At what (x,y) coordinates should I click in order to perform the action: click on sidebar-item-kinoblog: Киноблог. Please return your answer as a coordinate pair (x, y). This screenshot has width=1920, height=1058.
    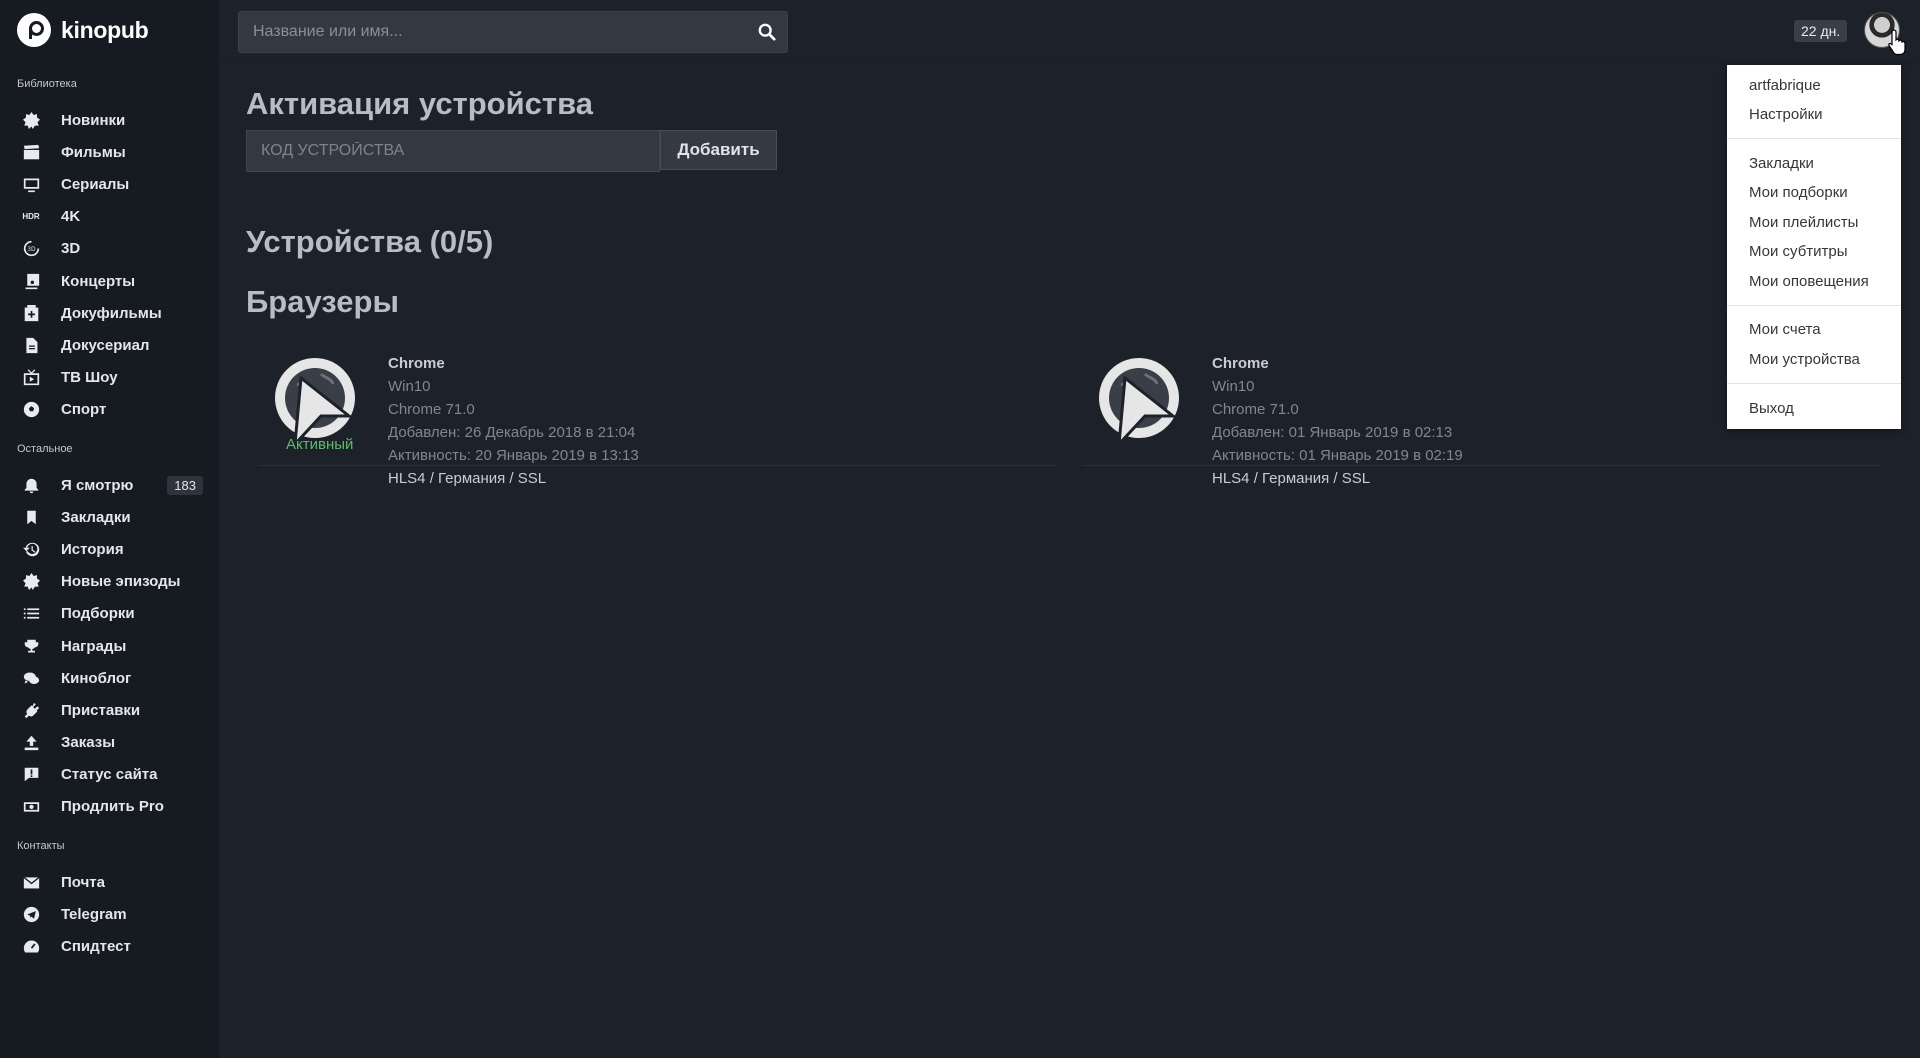
    Looking at the image, I should click on (109, 678).